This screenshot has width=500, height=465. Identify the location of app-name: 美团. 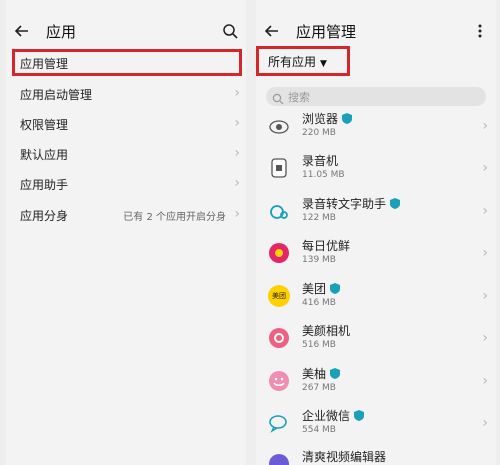
(321, 288).